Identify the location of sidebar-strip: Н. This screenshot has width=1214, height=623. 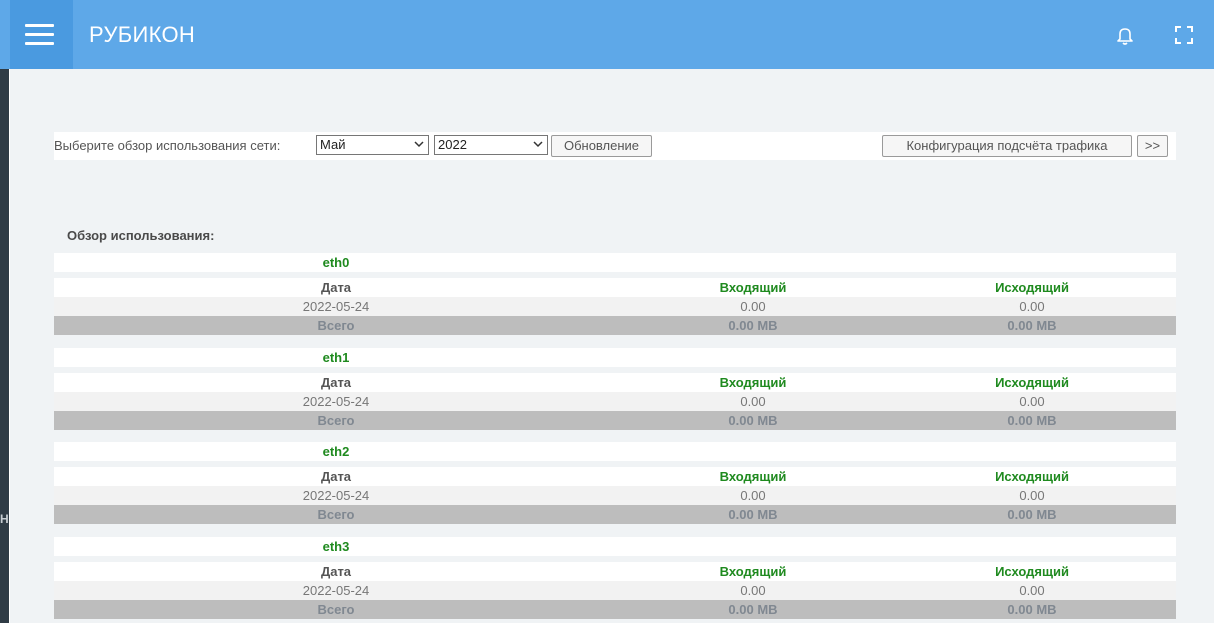
(4, 346).